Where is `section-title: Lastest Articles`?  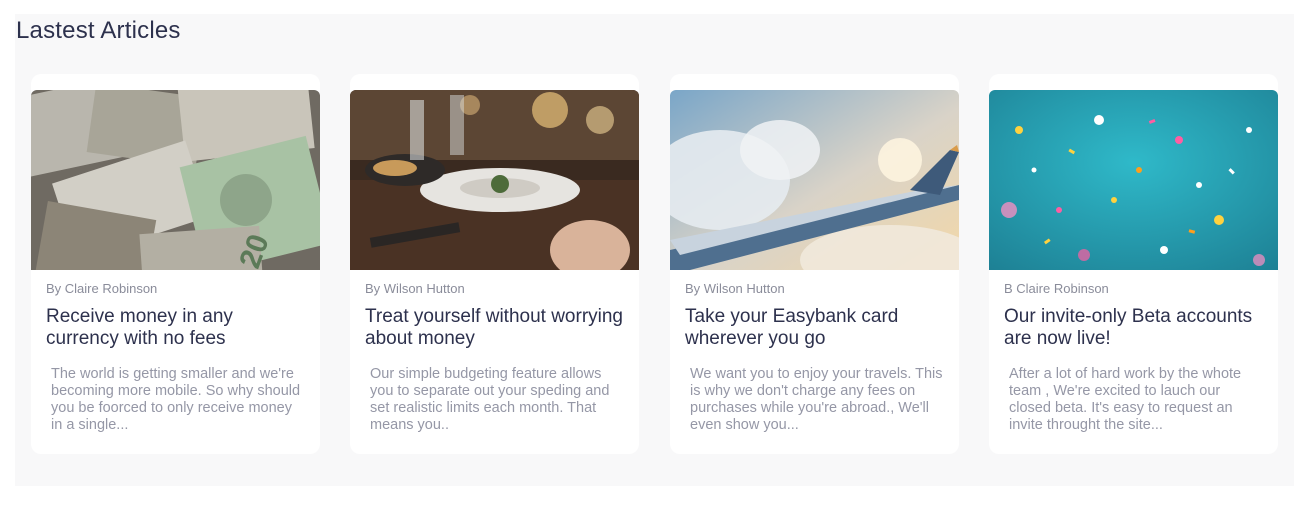 section-title: Lastest Articles is located at coordinates (98, 30).